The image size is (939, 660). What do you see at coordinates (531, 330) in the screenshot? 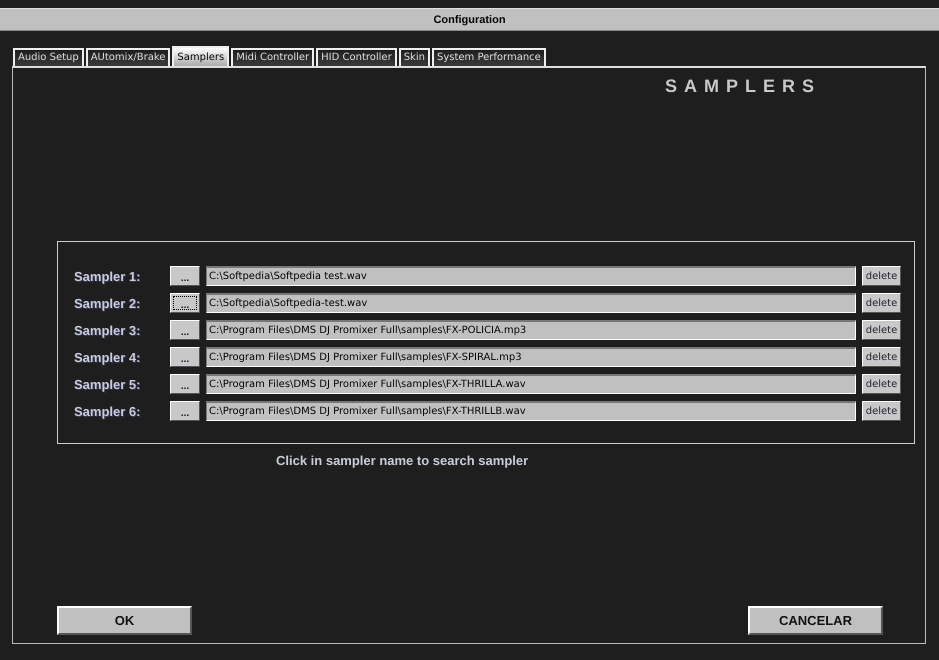
I see `path-field: C:\Program Files\DMS DJ Promixer Full\samples\FX-POLICIA.mp3` at bounding box center [531, 330].